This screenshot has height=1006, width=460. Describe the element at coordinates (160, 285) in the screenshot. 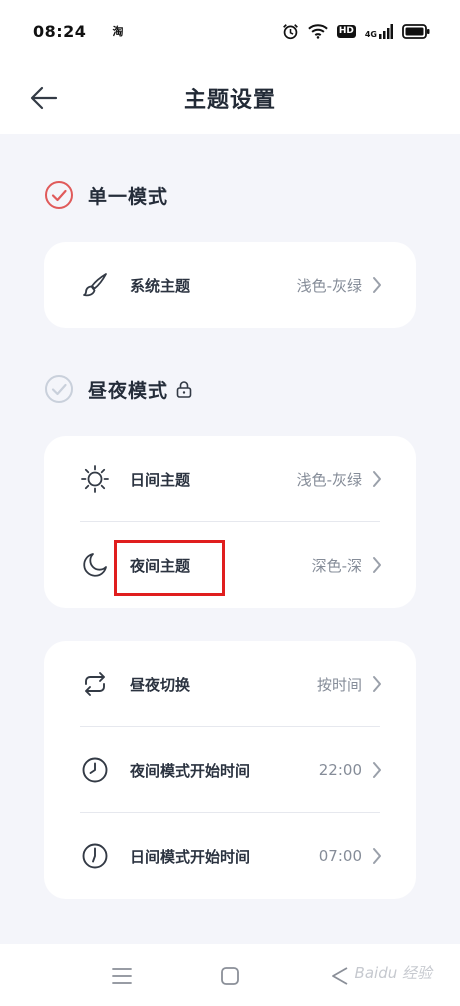

I see `system-theme-label: 系统主题` at that location.